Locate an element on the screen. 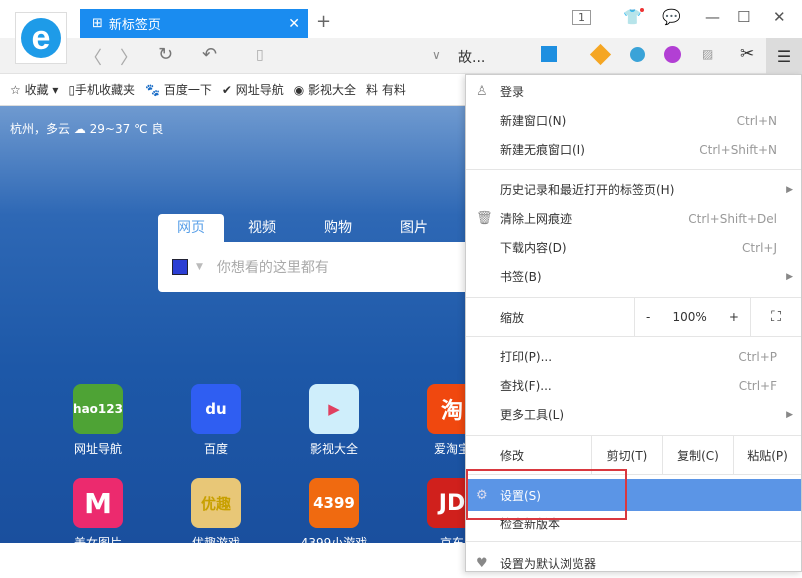 Image resolution: width=802 pixels, height=578 pixels. notification-dot is located at coordinates (642, 10).